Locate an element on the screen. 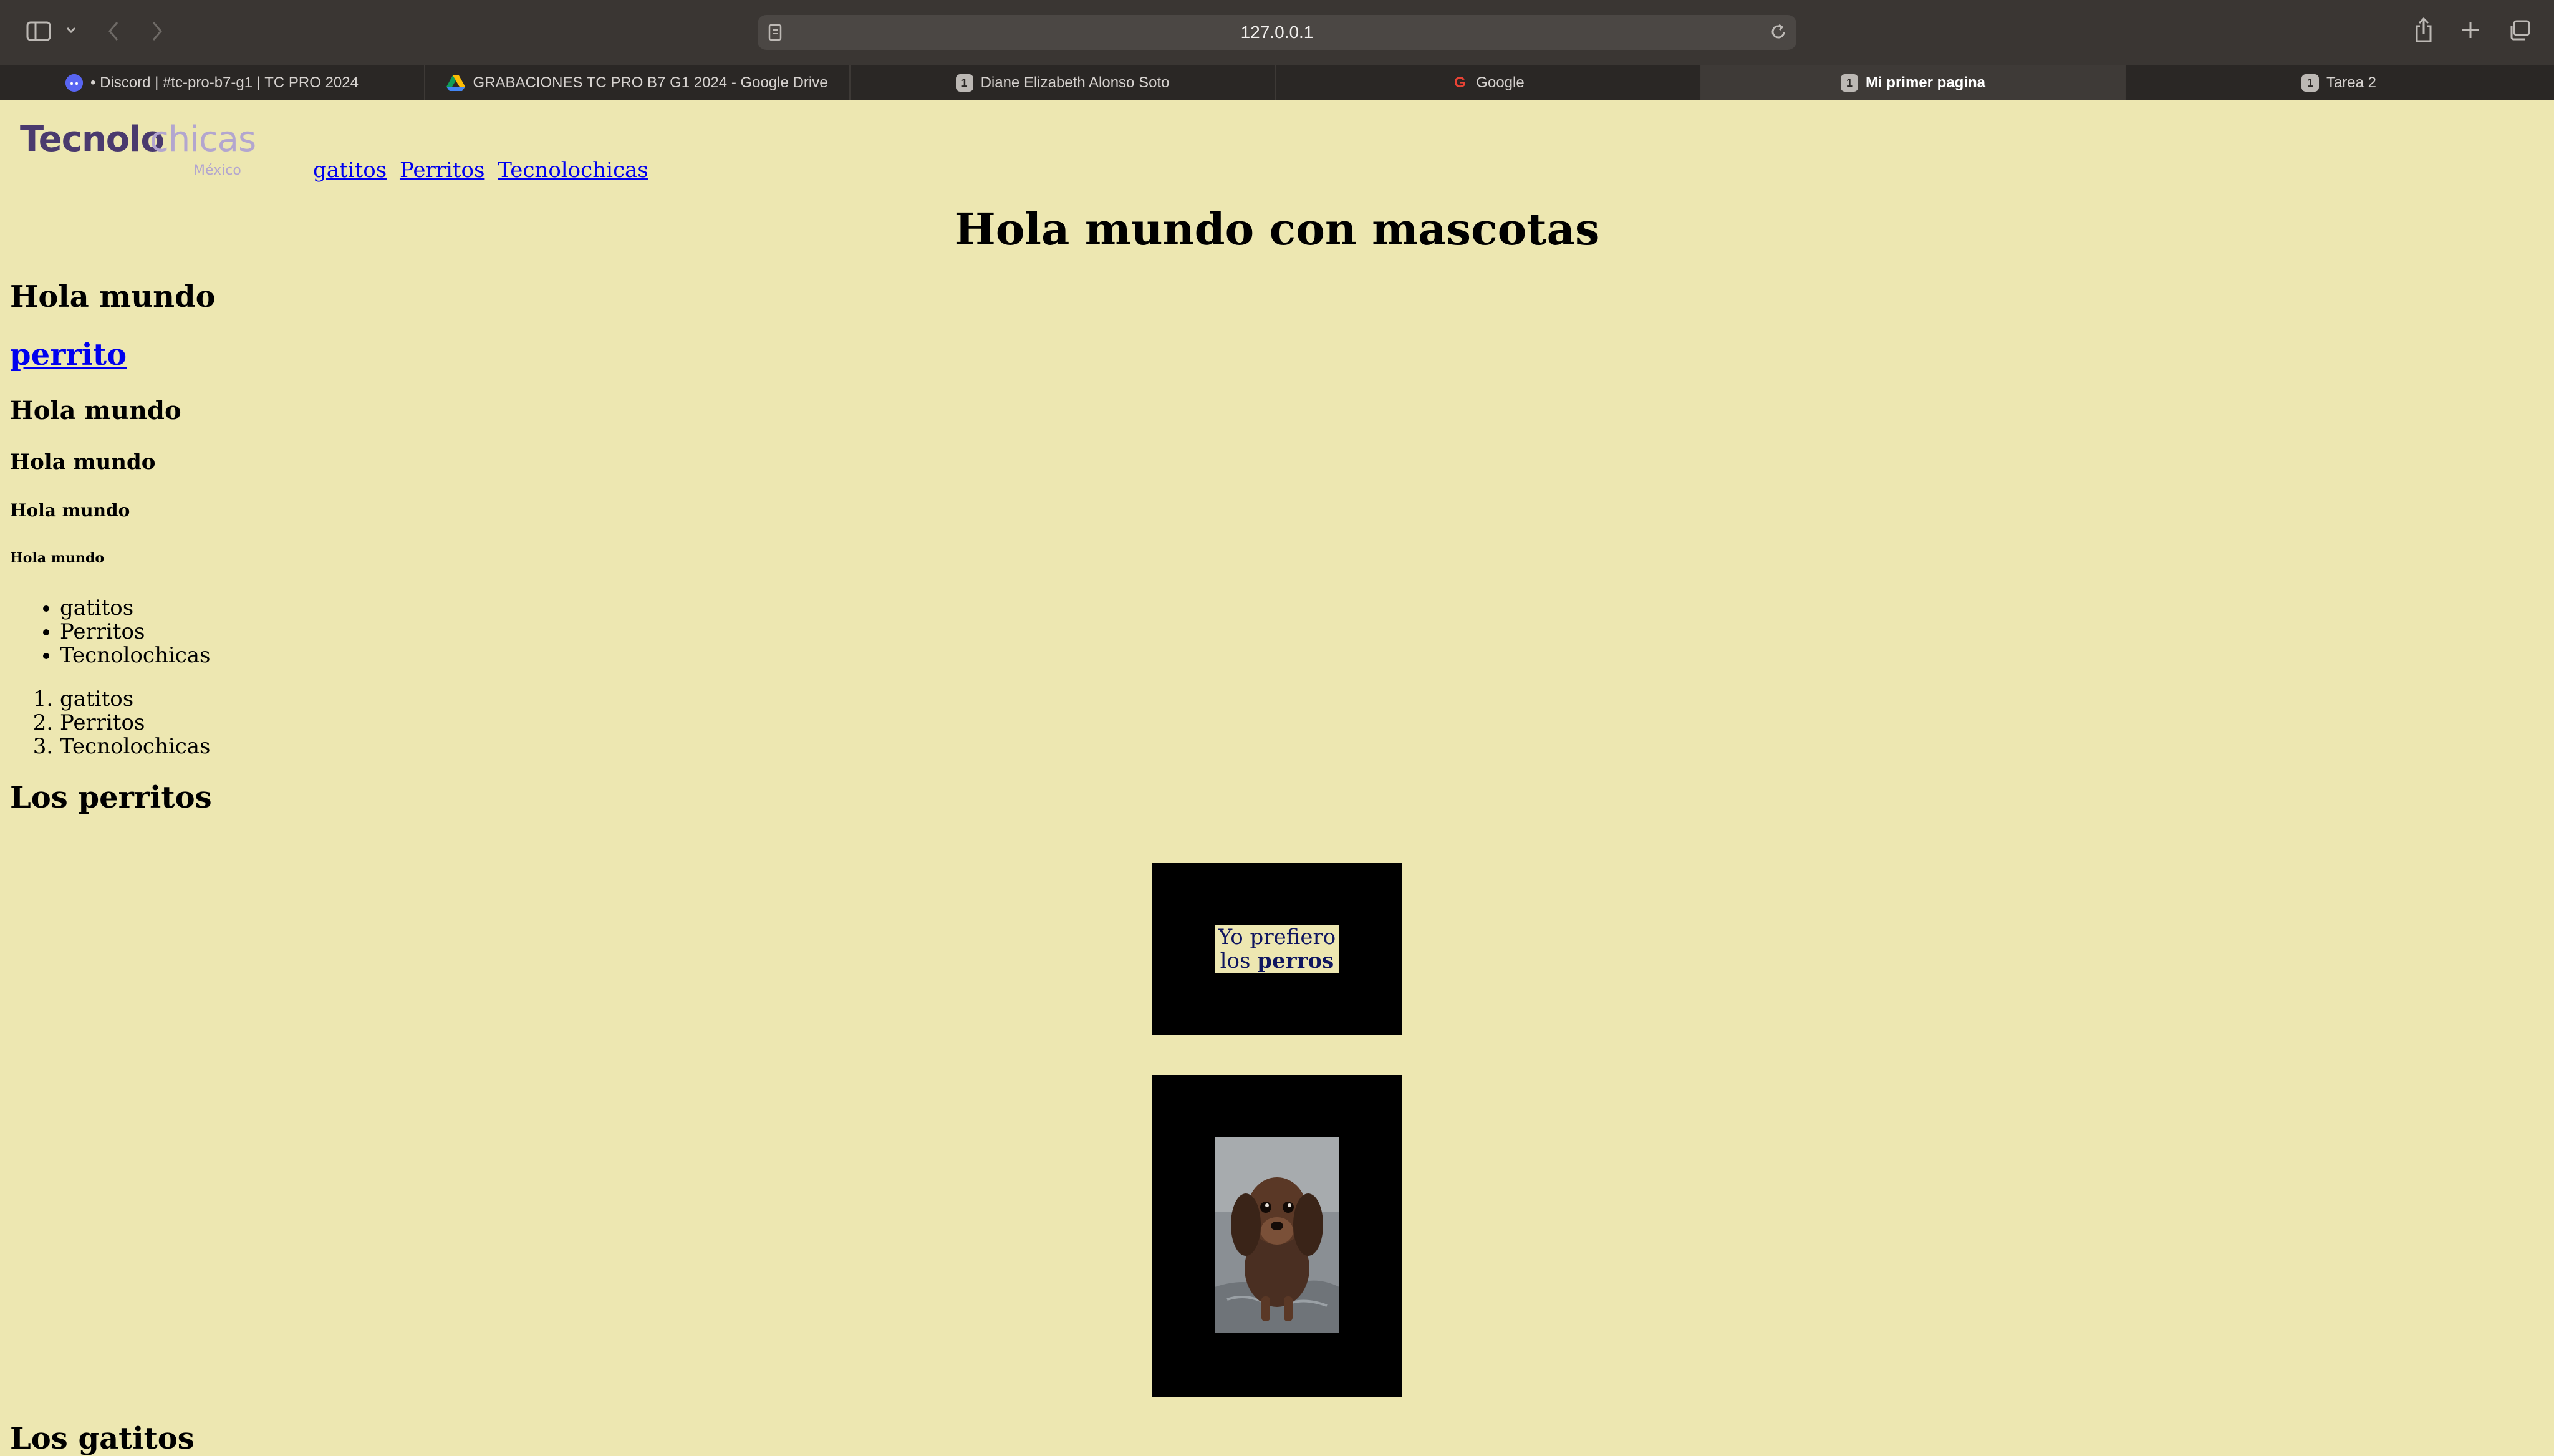 This screenshot has width=2554, height=1456. tab-overview-icon is located at coordinates (2519, 32).